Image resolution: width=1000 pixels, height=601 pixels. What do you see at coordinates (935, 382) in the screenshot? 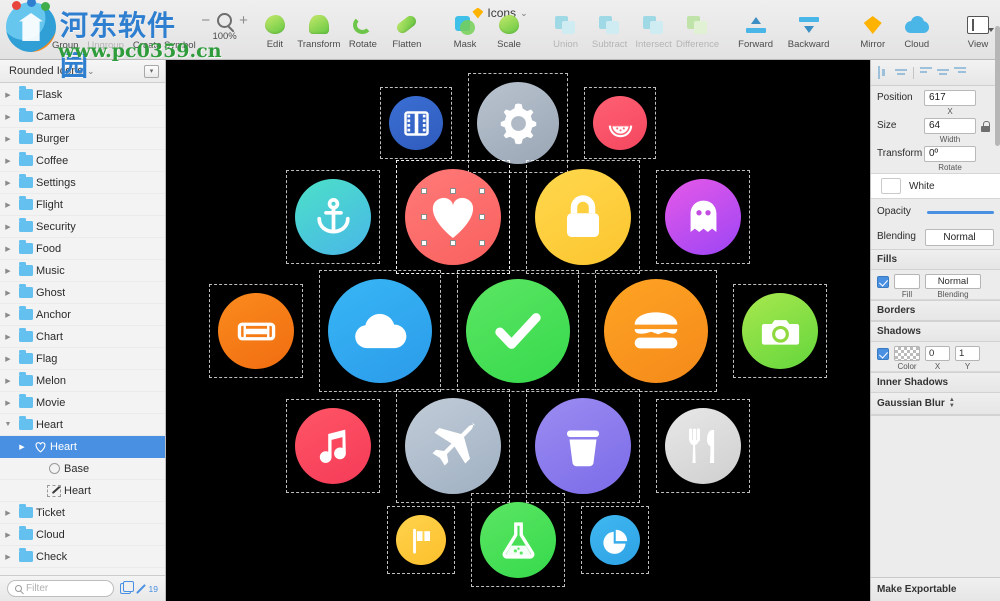
I see `inner-shadows-section-header: Inner Shadows` at bounding box center [935, 382].